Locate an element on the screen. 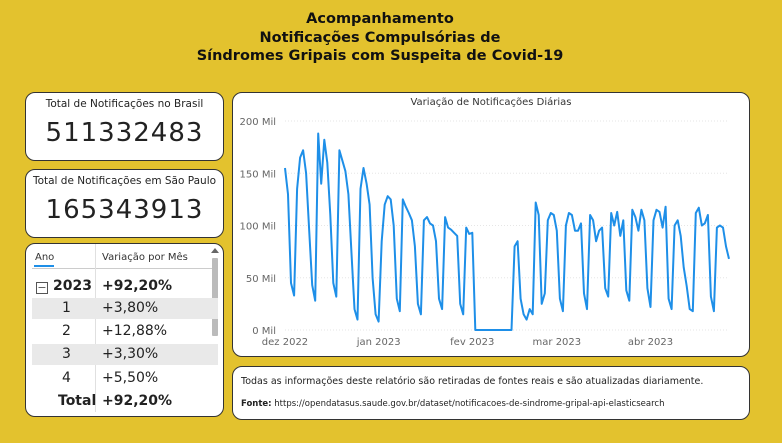 The image size is (782, 443). matrix-total-label: Total is located at coordinates (77, 401).